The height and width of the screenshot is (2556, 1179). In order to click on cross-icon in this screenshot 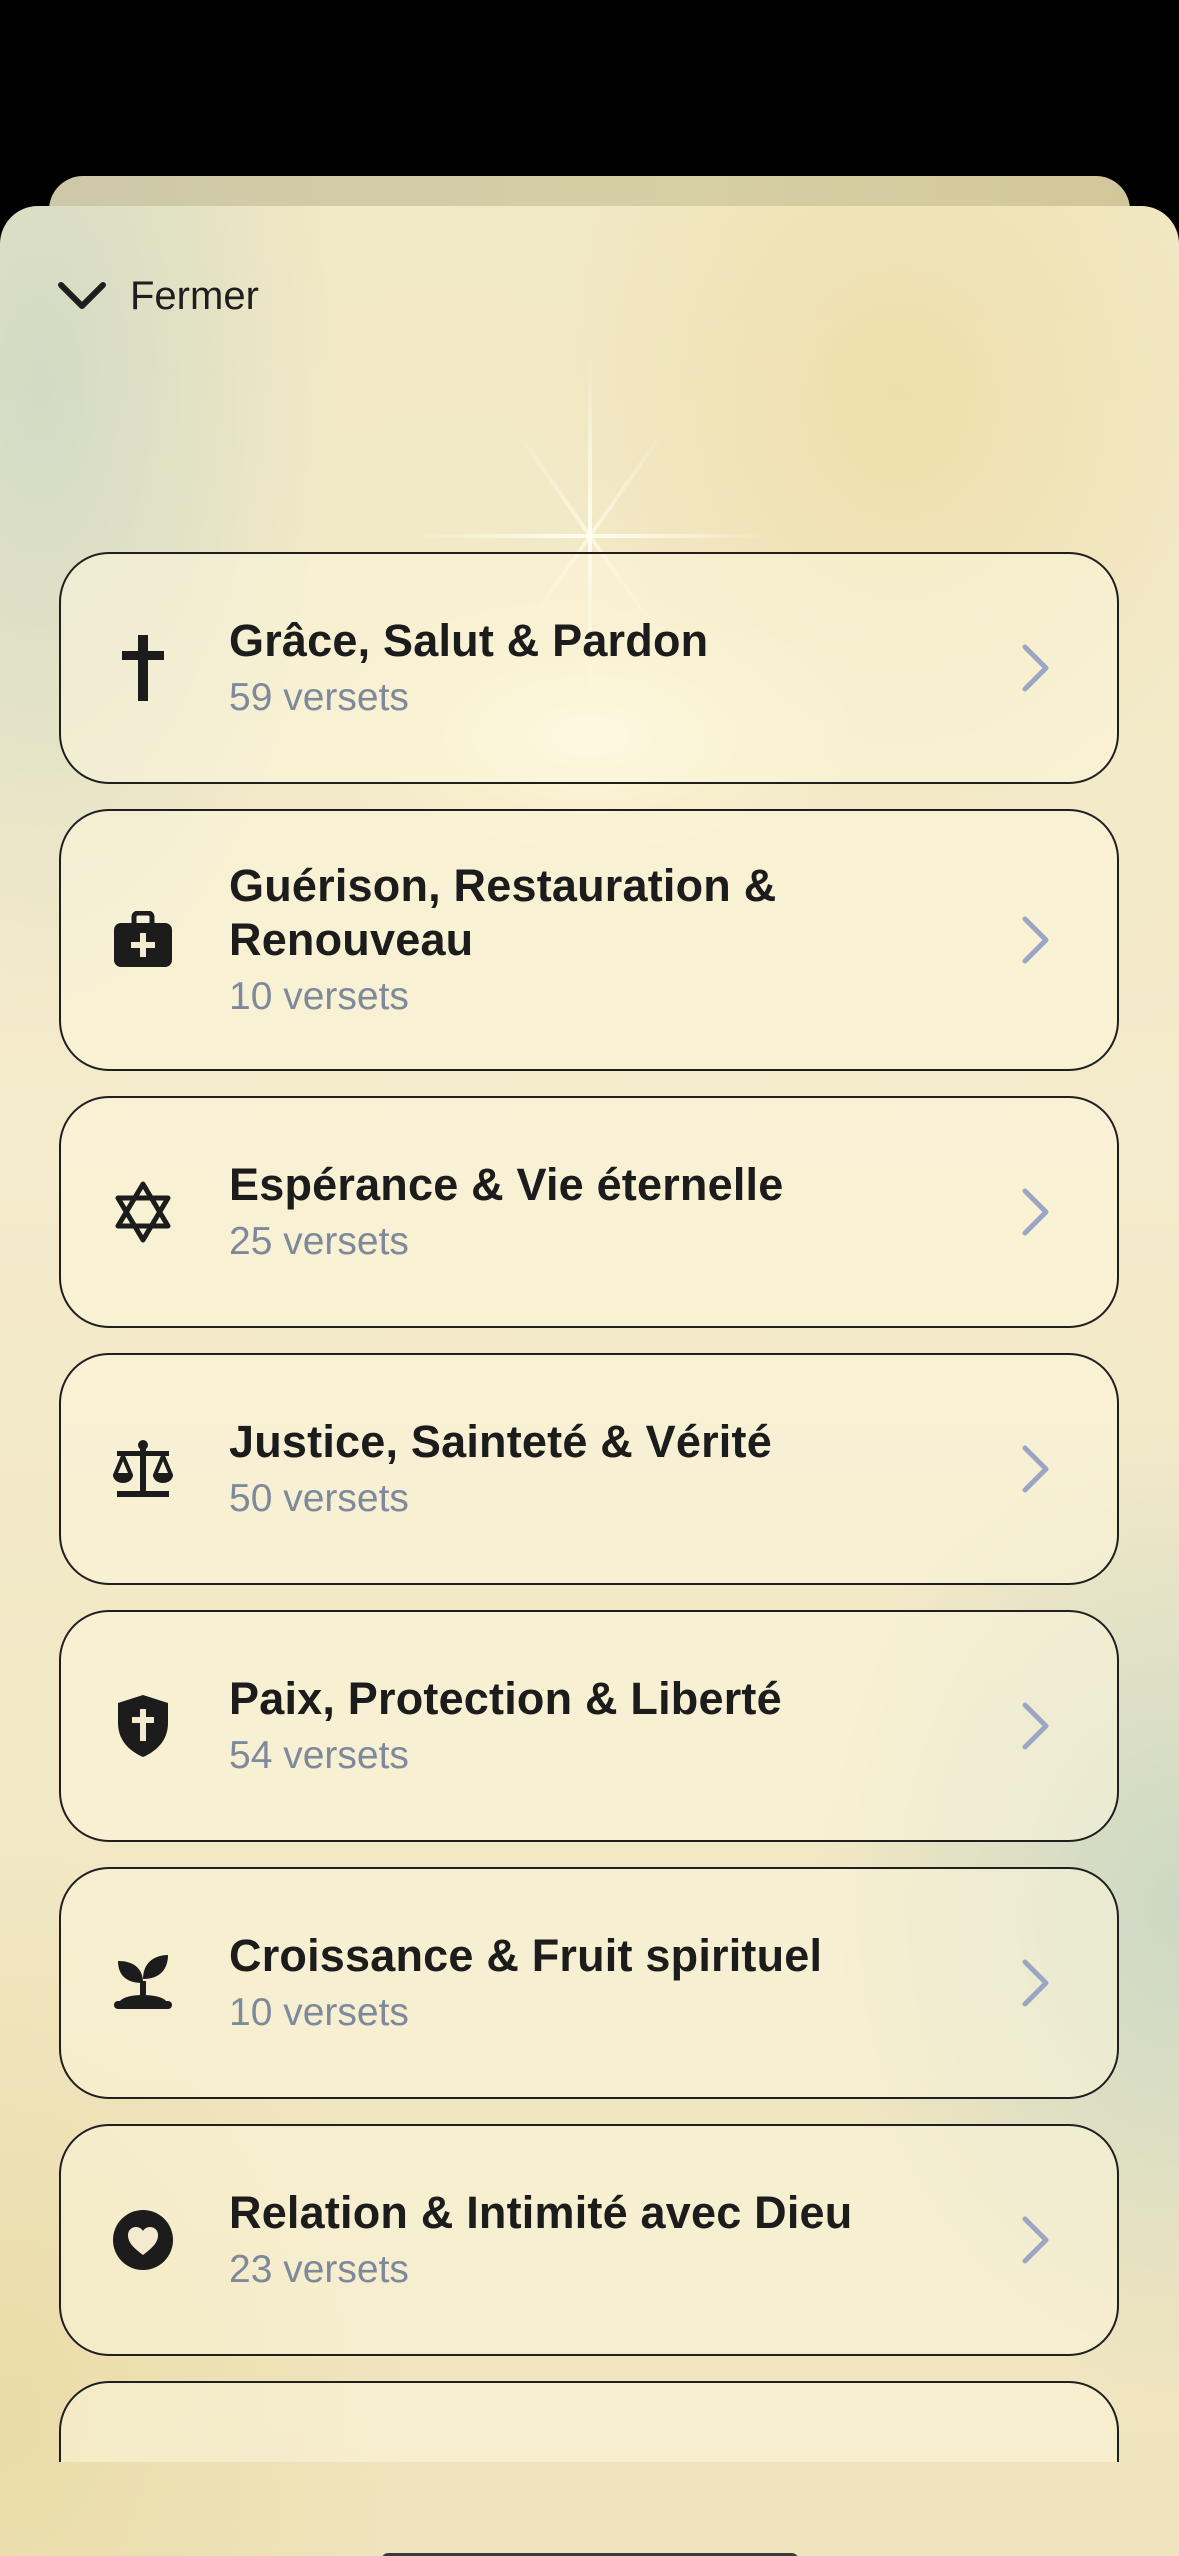, I will do `click(143, 668)`.